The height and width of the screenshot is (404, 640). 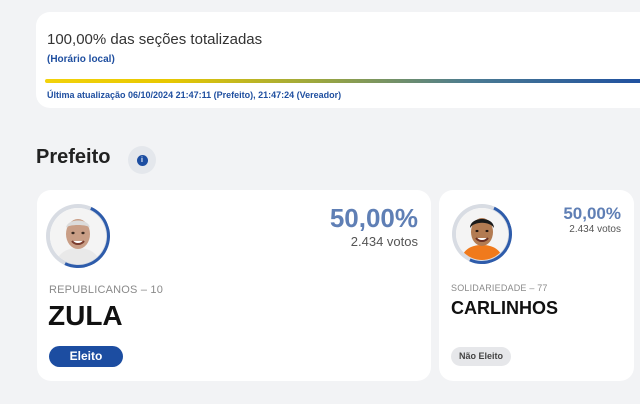 What do you see at coordinates (155, 39) in the screenshot?
I see `totalization-title: 100,00% das seções totalizadas` at bounding box center [155, 39].